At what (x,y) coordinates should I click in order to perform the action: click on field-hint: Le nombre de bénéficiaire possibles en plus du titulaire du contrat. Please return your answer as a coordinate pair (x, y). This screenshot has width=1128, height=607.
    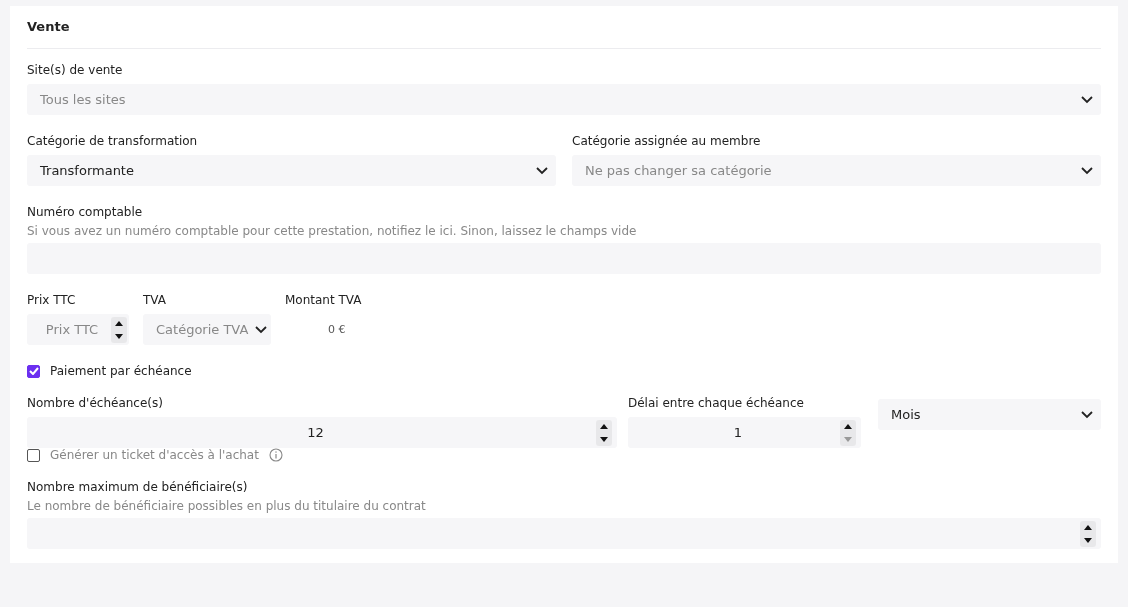
    Looking at the image, I should click on (227, 506).